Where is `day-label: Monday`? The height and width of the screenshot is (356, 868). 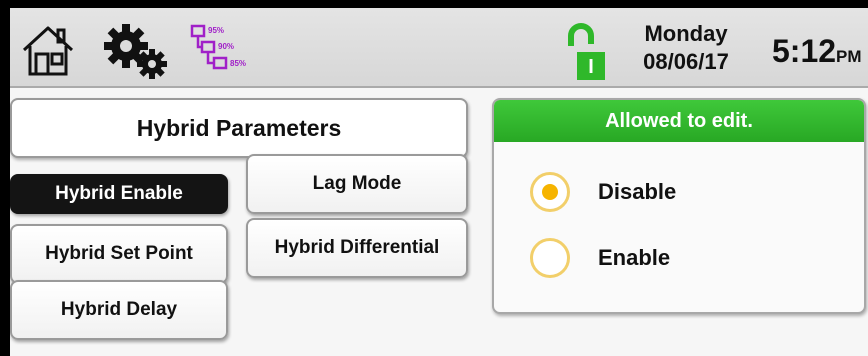 day-label: Monday is located at coordinates (686, 33).